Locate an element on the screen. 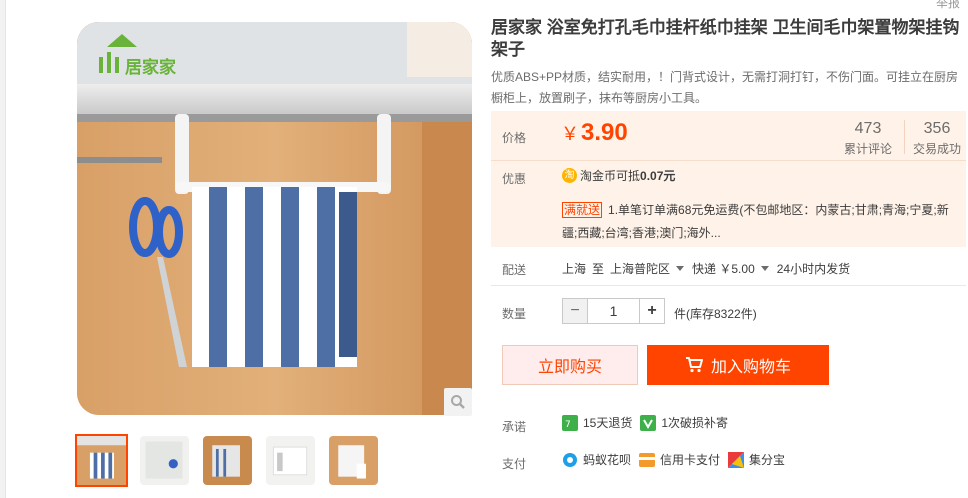 The image size is (968, 498). credit-card-icon is located at coordinates (647, 460).